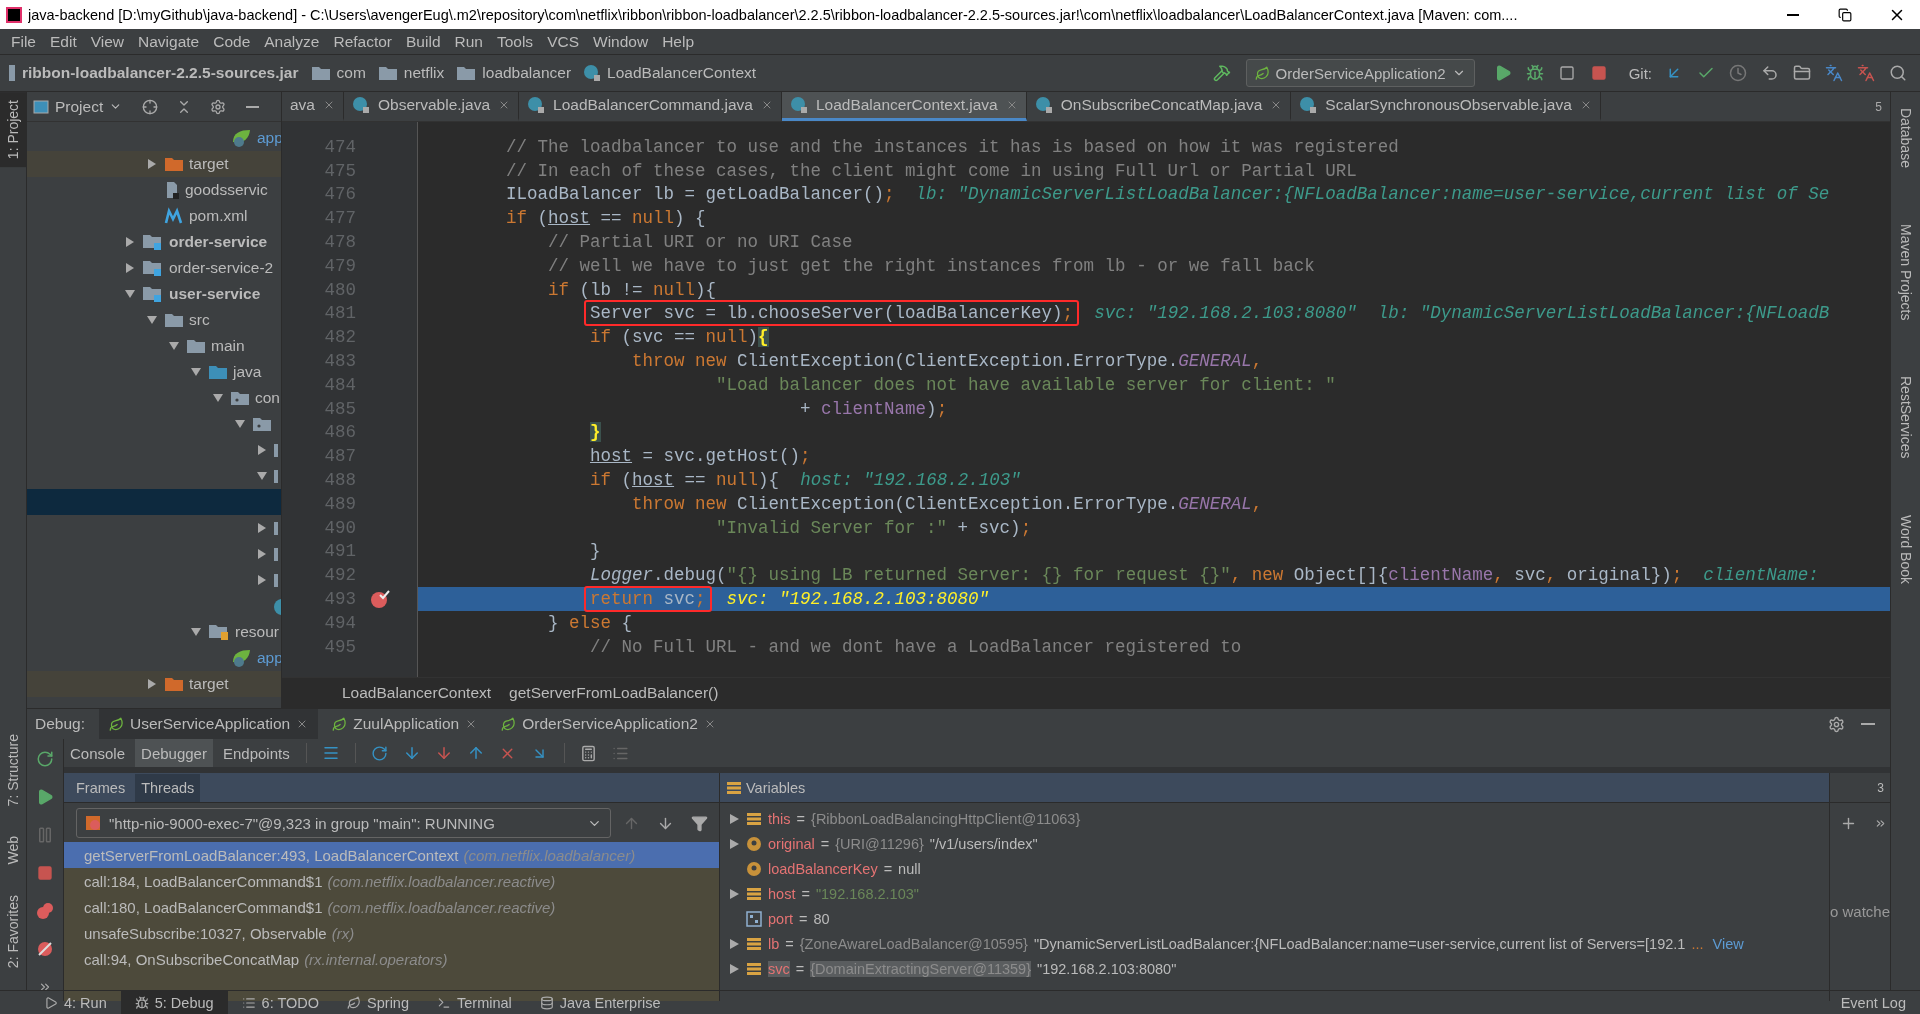  What do you see at coordinates (98, 753) in the screenshot?
I see `debug-view-tab: Console` at bounding box center [98, 753].